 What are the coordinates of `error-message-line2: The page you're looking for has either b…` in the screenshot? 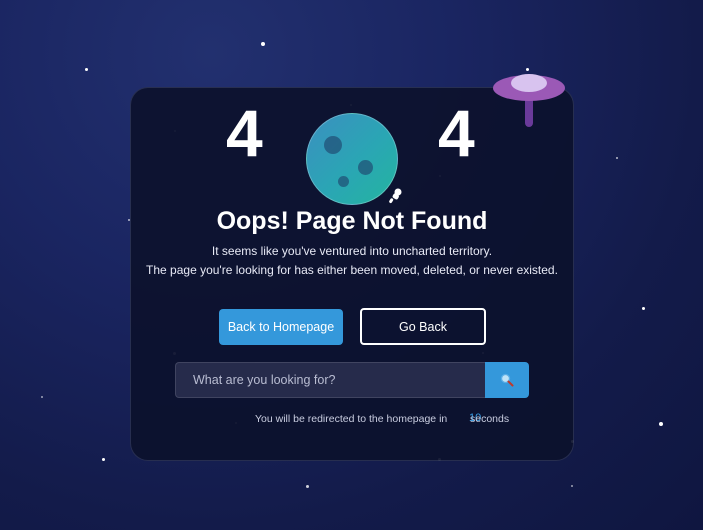 It's located at (352, 270).